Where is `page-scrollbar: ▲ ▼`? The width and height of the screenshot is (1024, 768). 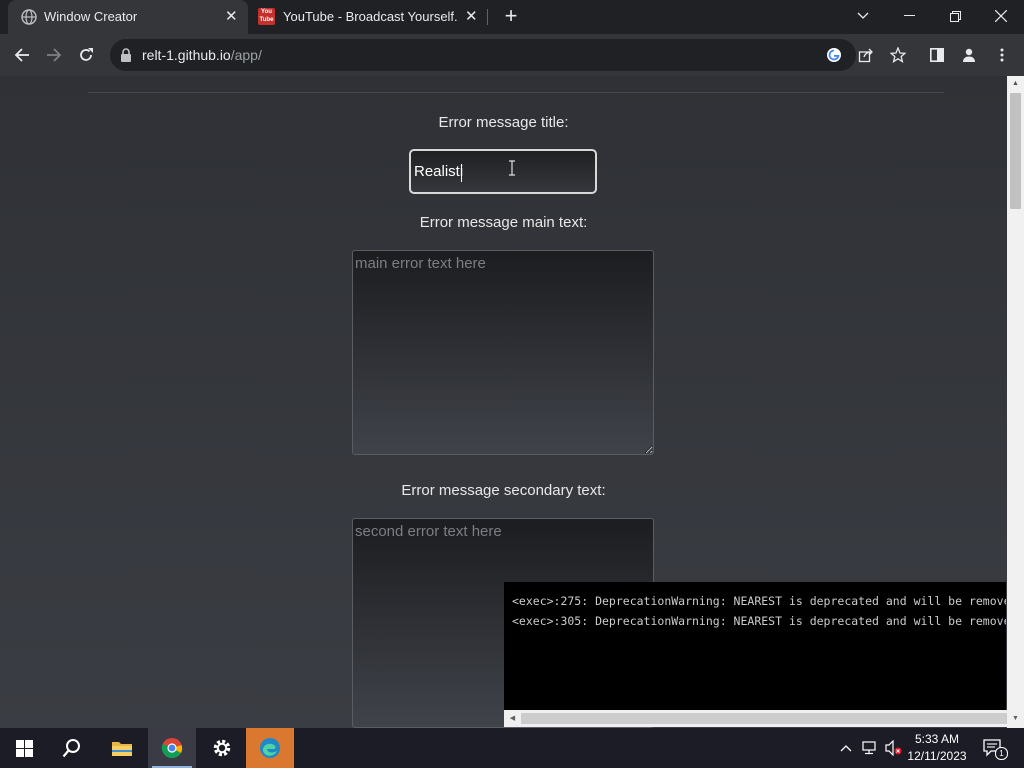 page-scrollbar: ▲ ▼ is located at coordinates (1015, 402).